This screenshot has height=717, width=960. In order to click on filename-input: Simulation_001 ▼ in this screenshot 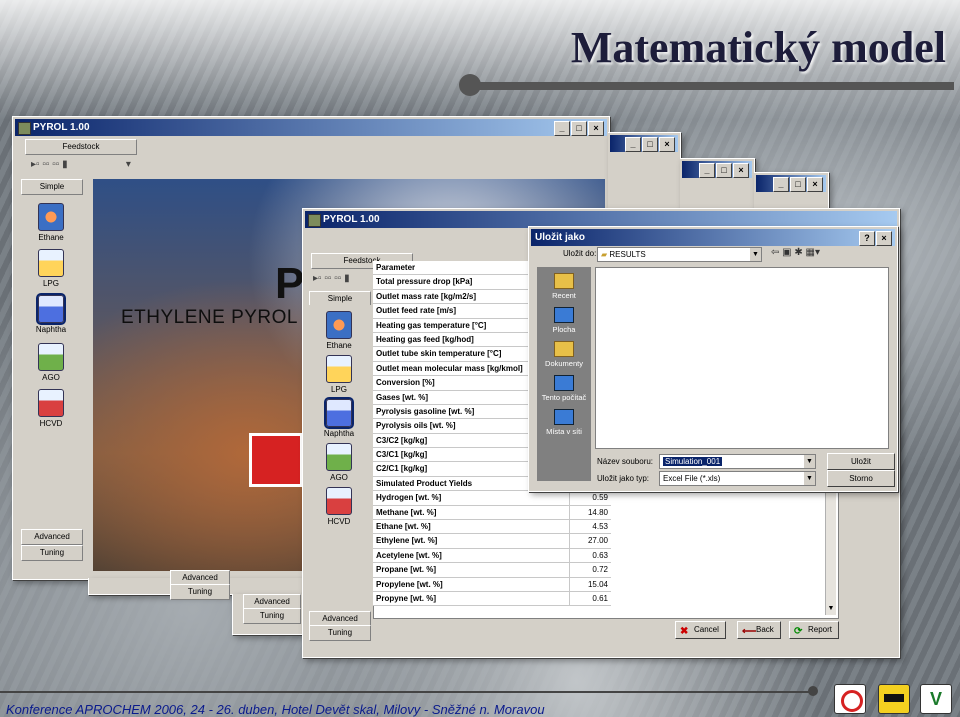, I will do `click(737, 461)`.